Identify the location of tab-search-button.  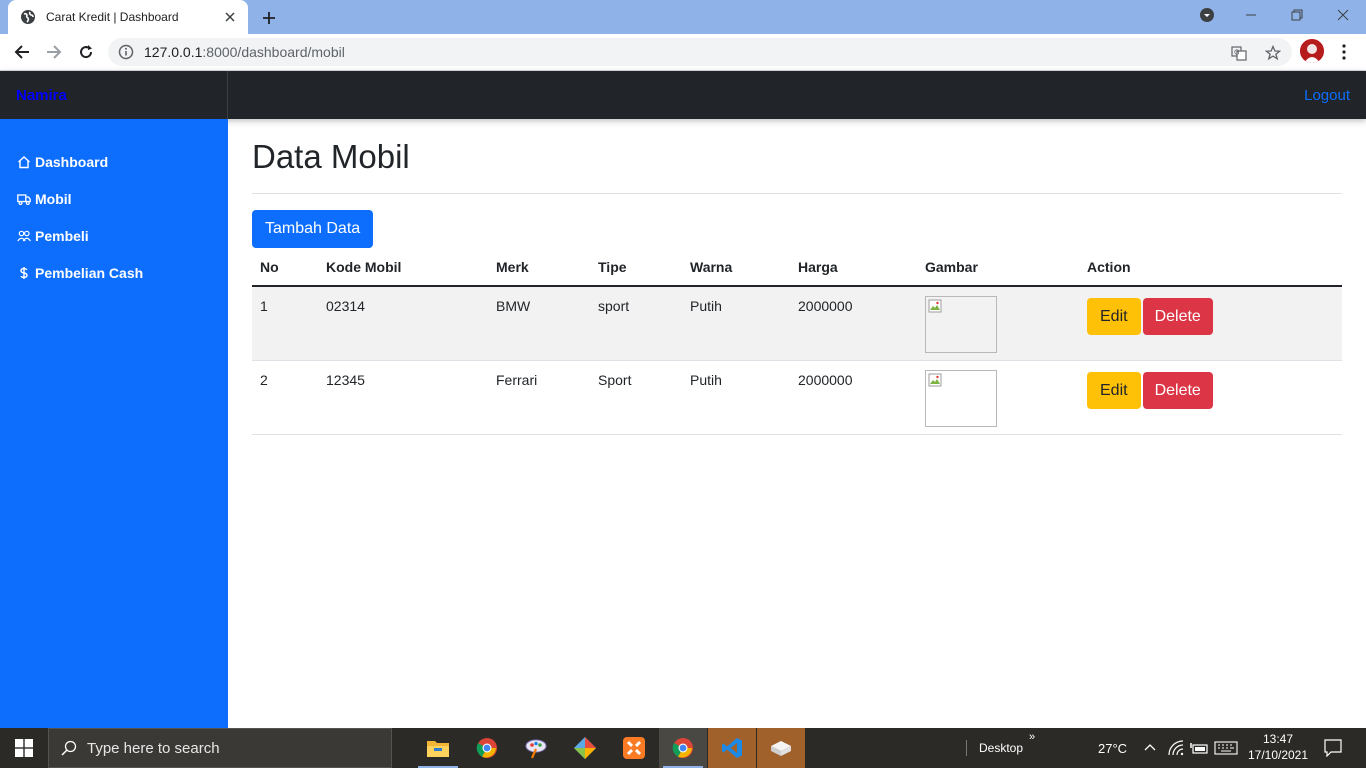
(1207, 15).